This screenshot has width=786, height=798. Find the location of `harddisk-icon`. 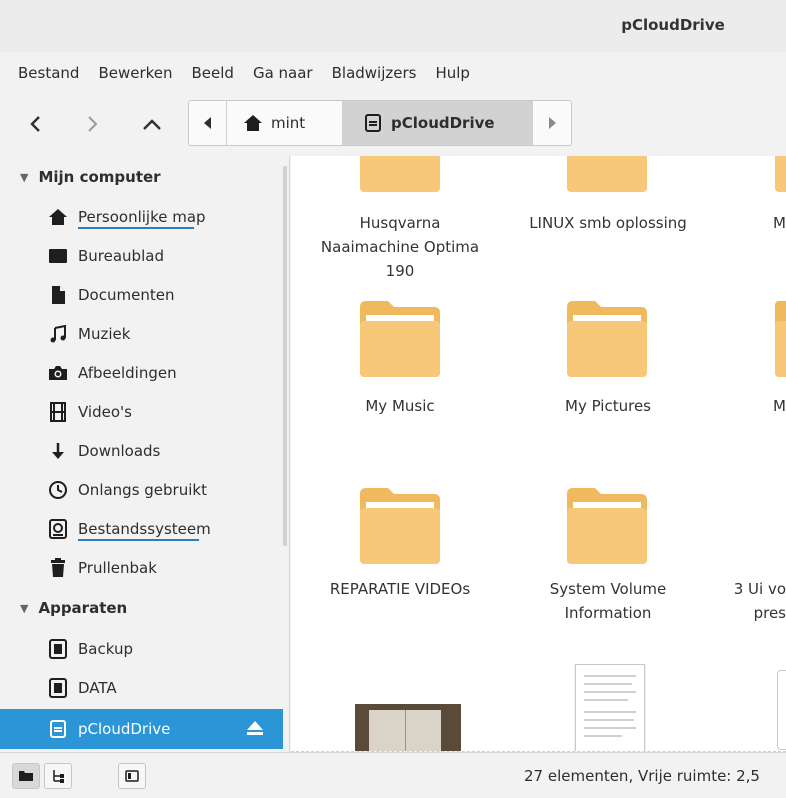

harddisk-icon is located at coordinates (58, 528).